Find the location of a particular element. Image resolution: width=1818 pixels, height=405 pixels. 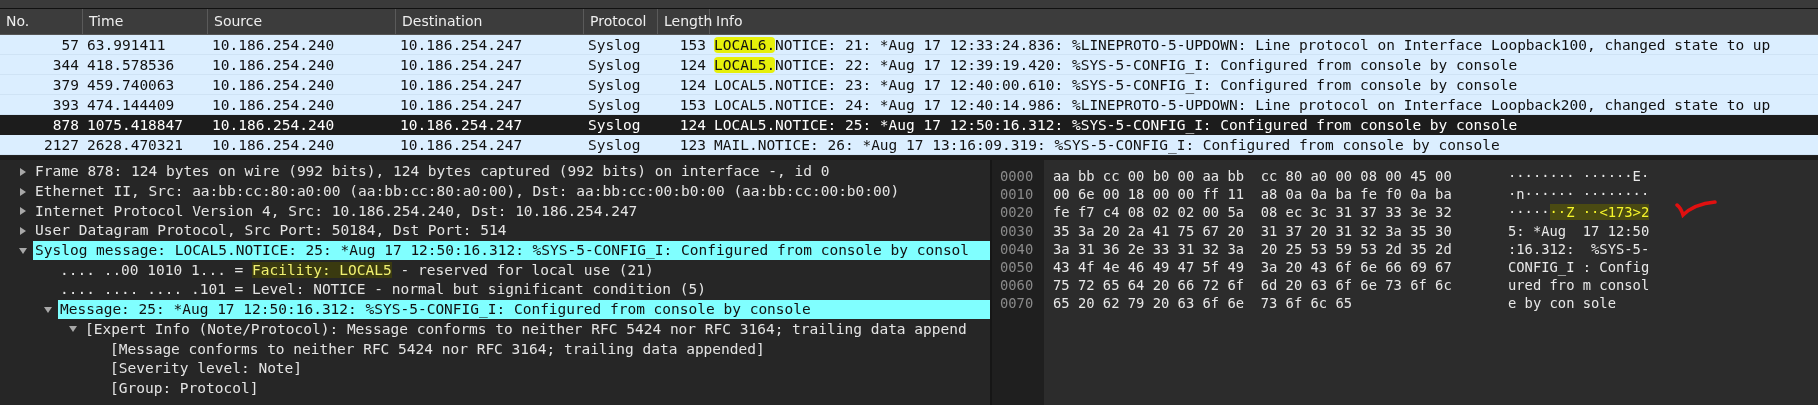

byte-offset: 0030 is located at coordinates (1017, 230).